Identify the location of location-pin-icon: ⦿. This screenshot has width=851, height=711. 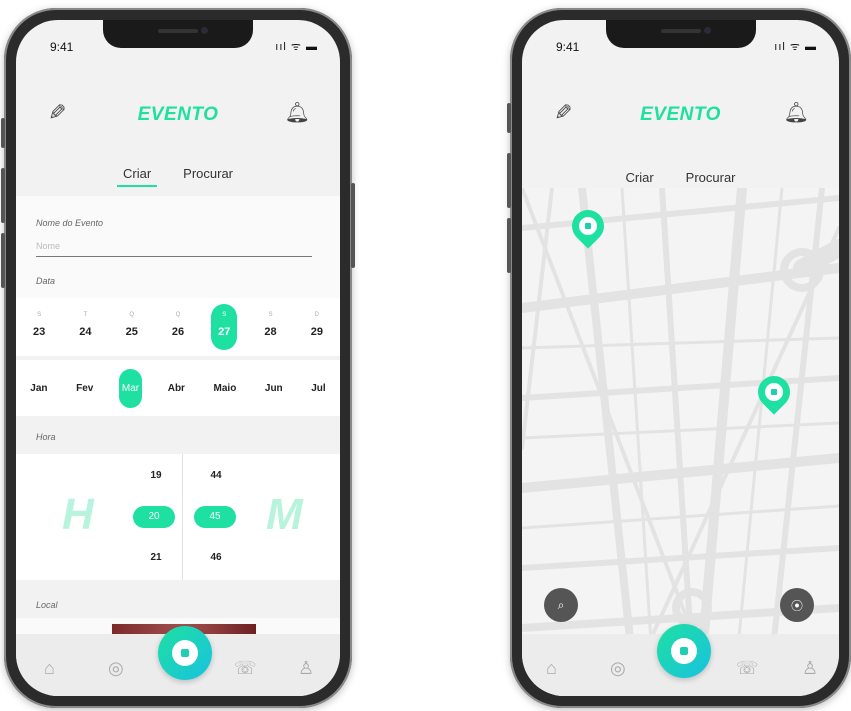
(797, 605).